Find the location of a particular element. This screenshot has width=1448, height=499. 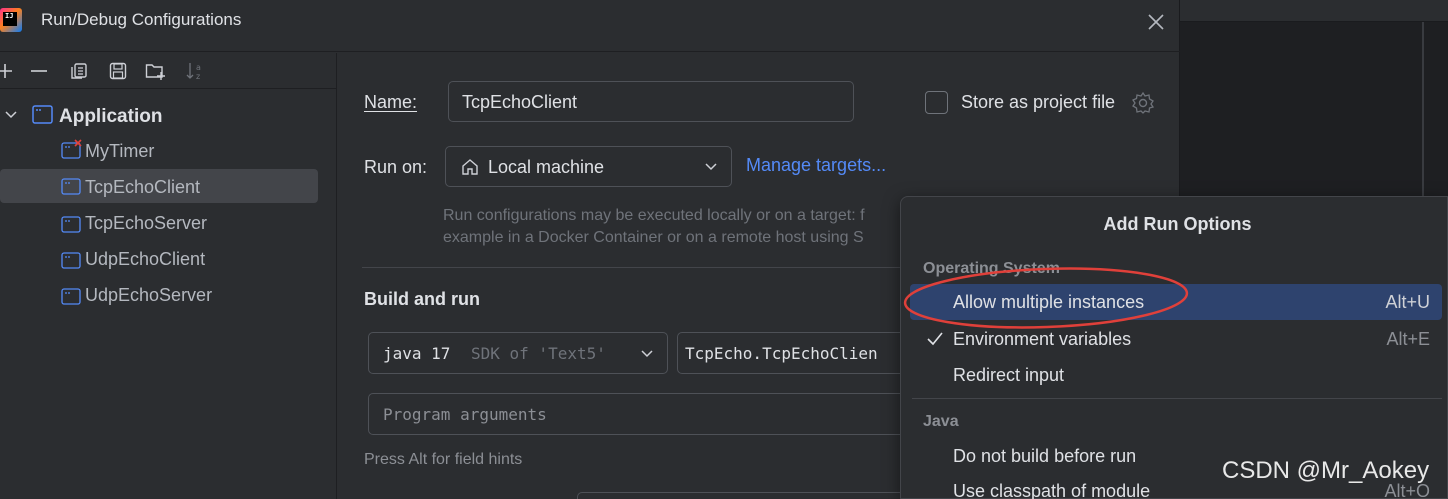

menu-item-label: Redirect input is located at coordinates (1009, 375).